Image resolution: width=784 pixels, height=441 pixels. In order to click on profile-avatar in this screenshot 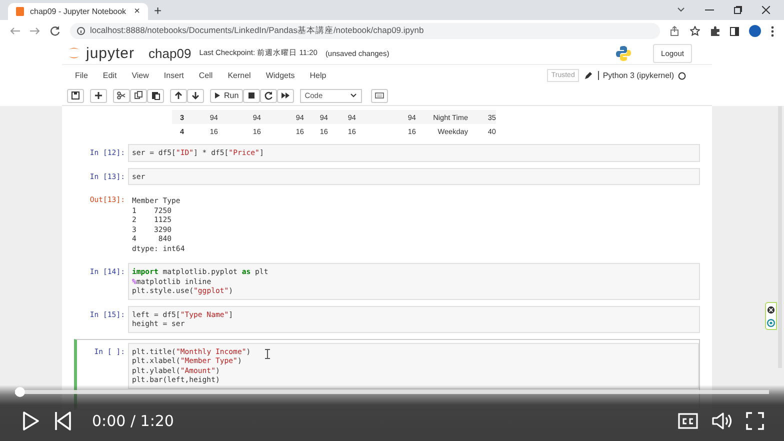, I will do `click(755, 31)`.